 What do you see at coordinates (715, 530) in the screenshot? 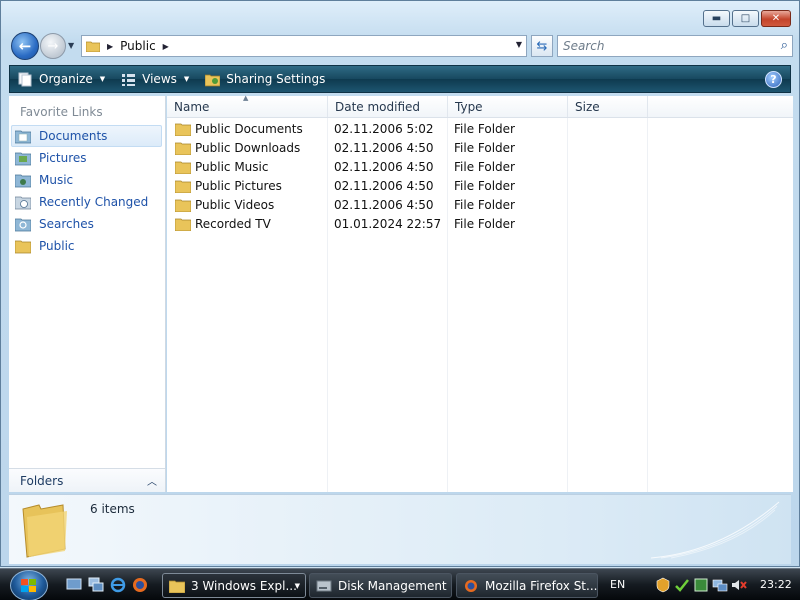
I see `decorative-swoosh` at bounding box center [715, 530].